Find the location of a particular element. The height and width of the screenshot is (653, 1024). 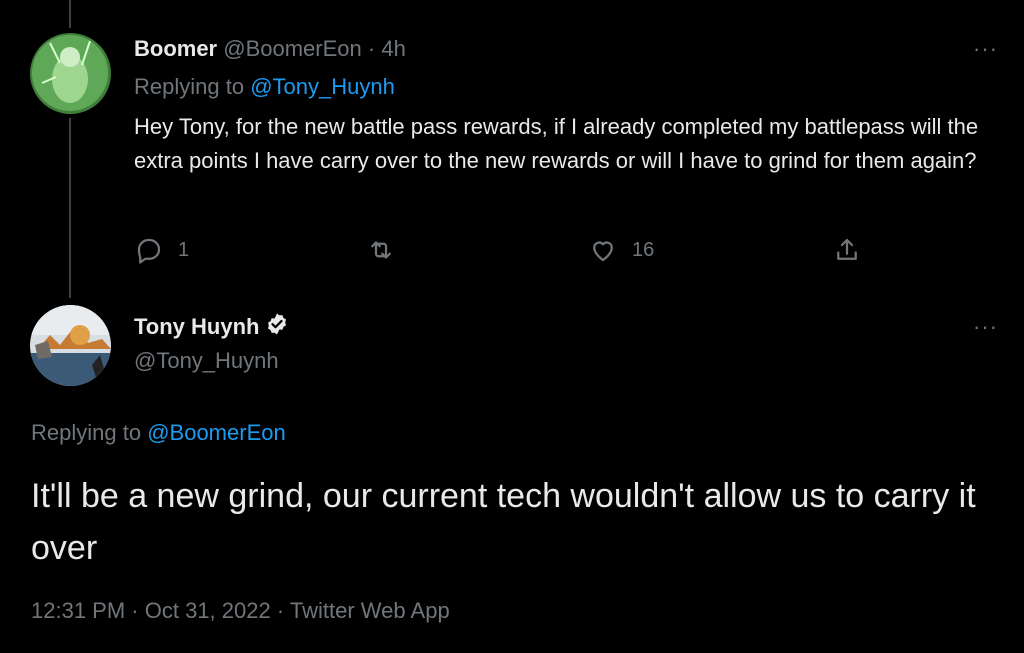

share-button is located at coordinates (847, 250).